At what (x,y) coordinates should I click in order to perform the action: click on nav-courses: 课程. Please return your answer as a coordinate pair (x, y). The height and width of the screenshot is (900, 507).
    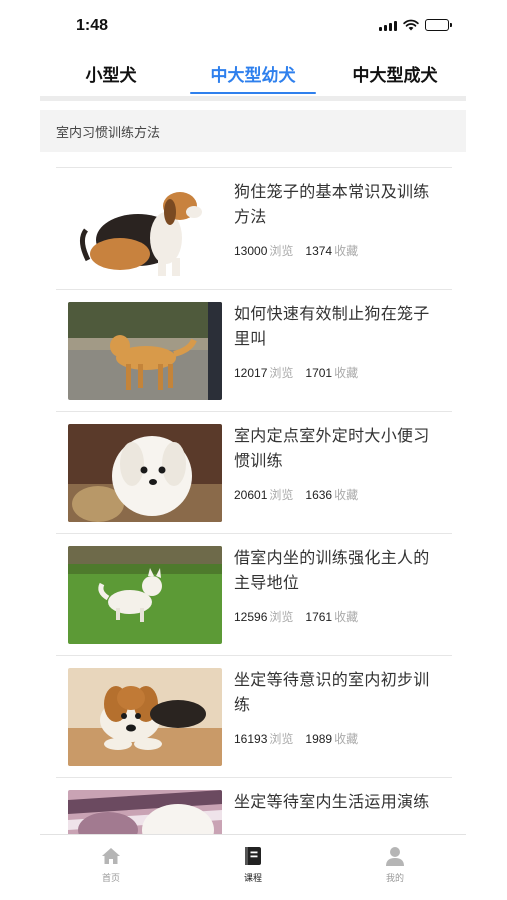
    Looking at the image, I should click on (253, 867).